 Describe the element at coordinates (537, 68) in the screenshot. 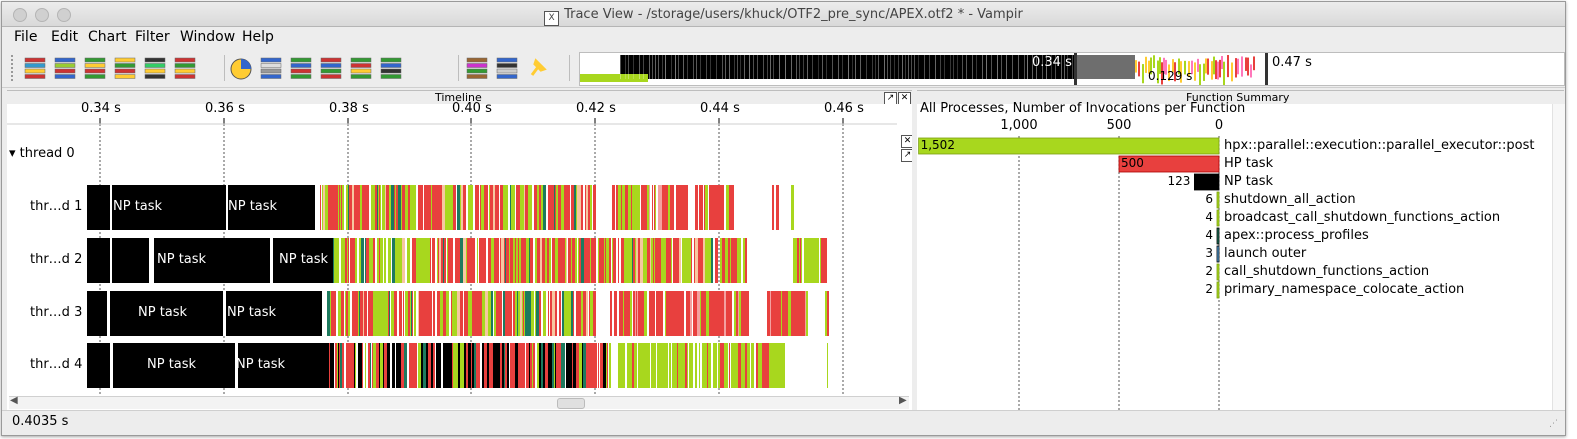

I see `pin-icon` at that location.